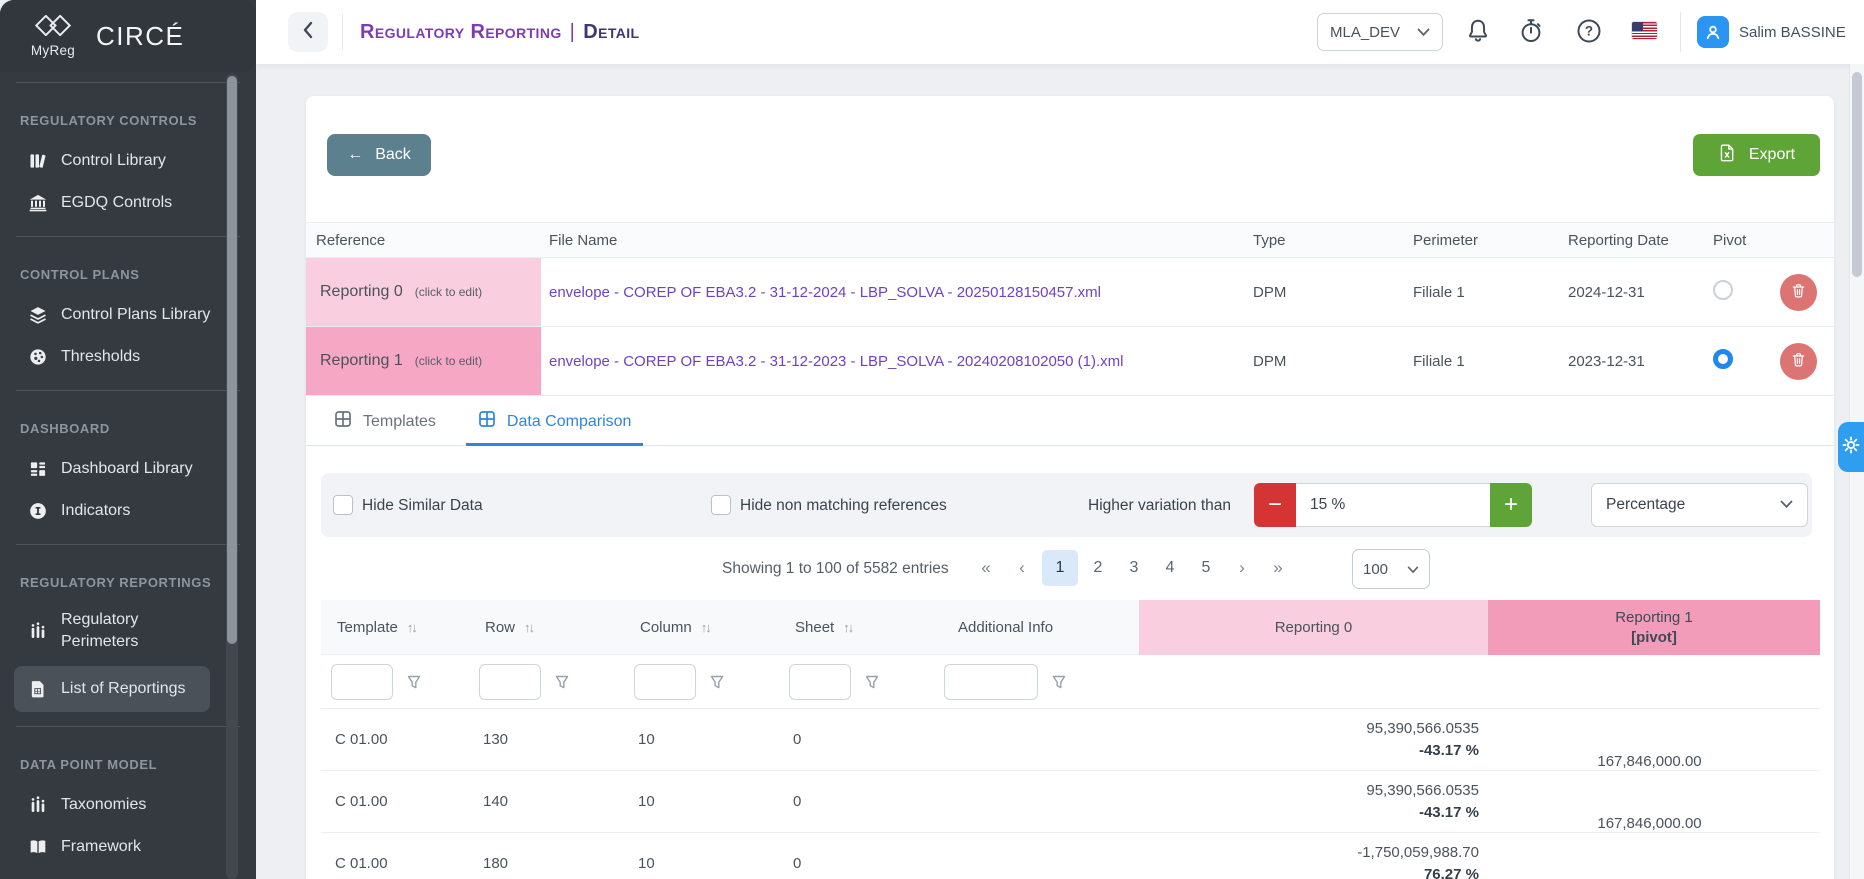  I want to click on sidebar-item-label: Framework, so click(101, 846).